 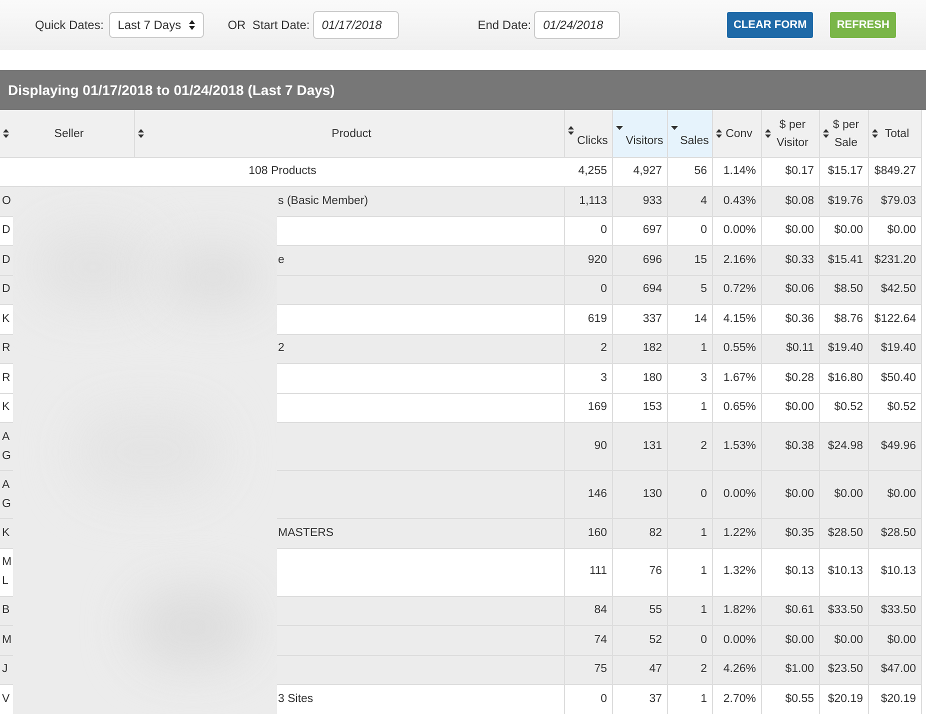 I want to click on table-row: 90 131 2 1.53% $0.38 $24.98 $49.96, so click(x=599, y=447).